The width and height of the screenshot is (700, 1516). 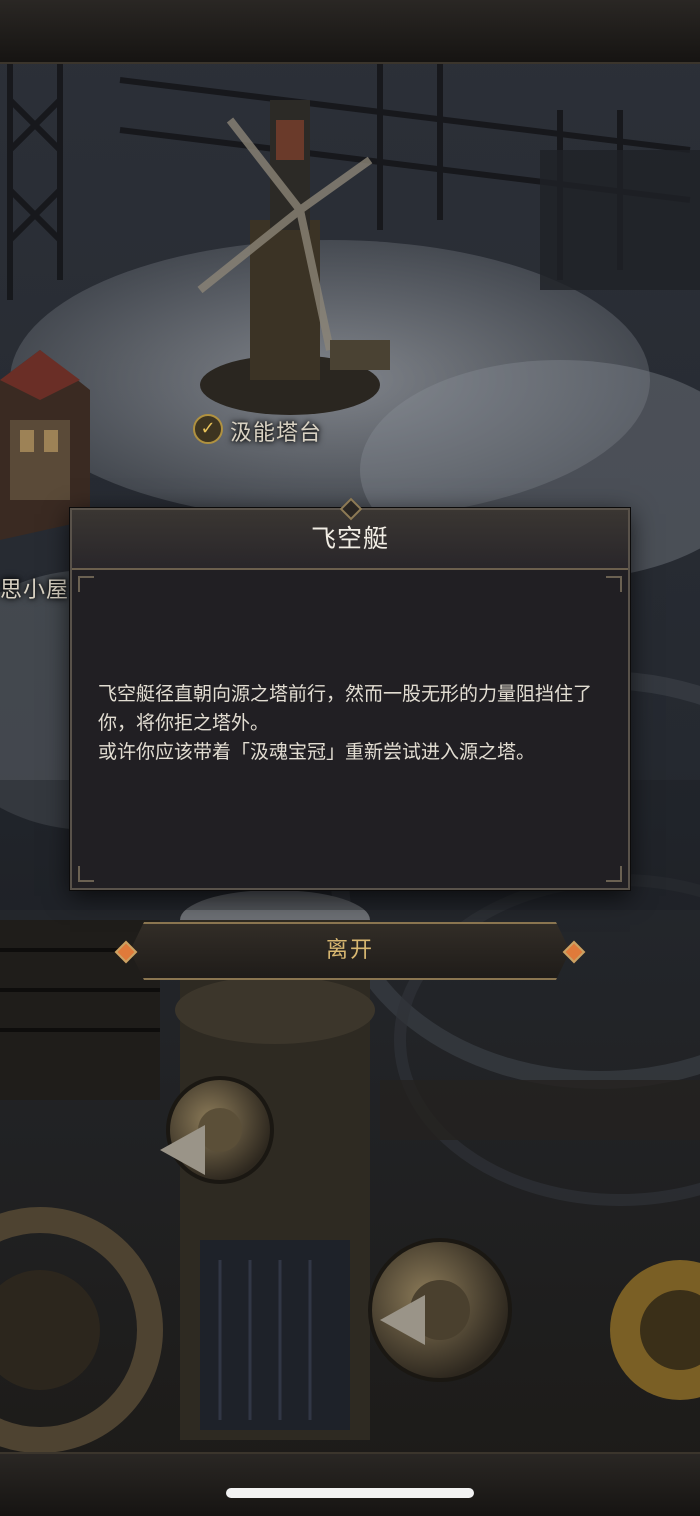 What do you see at coordinates (350, 1493) in the screenshot?
I see `home-indicator` at bounding box center [350, 1493].